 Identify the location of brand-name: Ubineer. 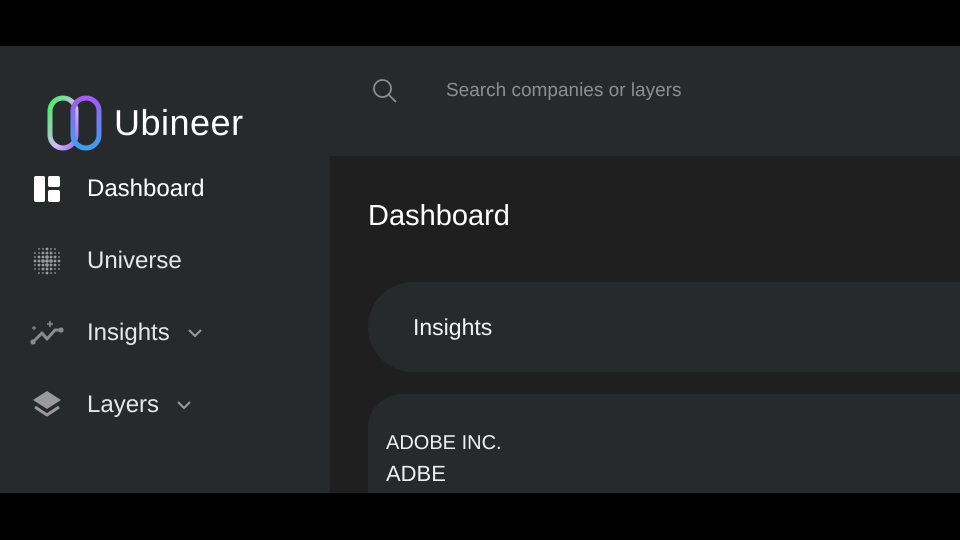
(179, 123).